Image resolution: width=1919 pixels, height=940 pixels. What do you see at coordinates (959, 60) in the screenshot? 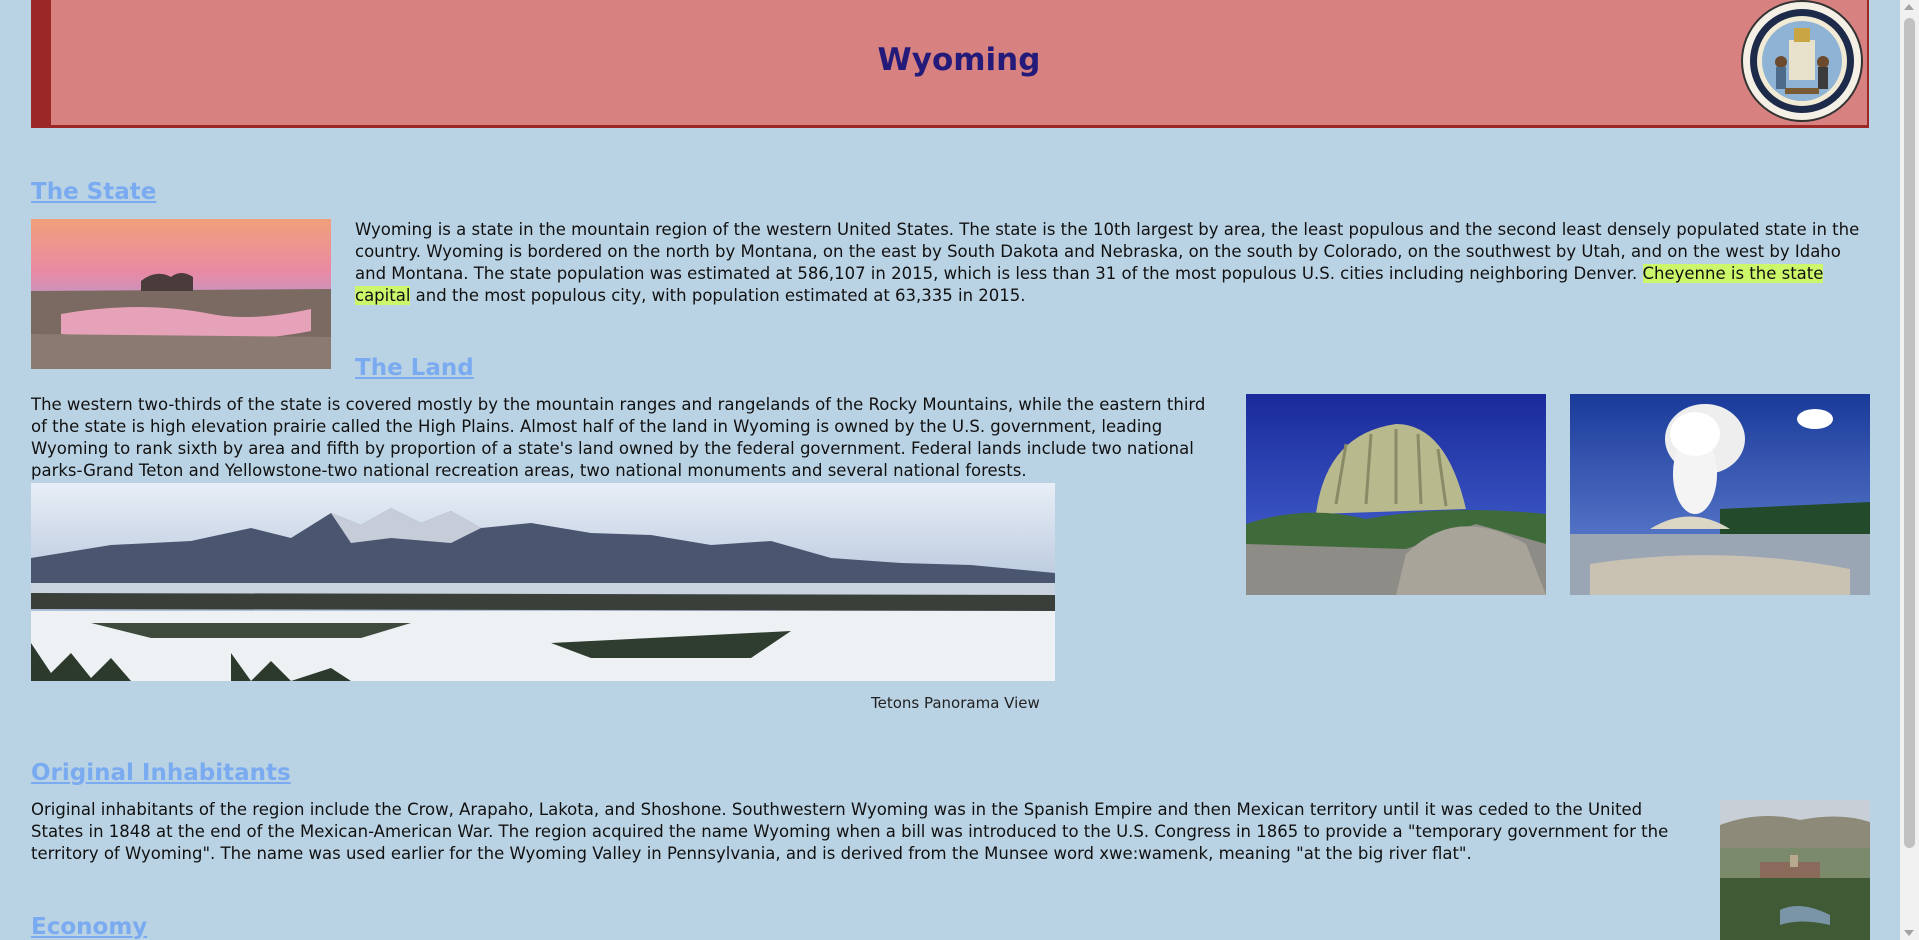
I see `page-title: Wyoming` at bounding box center [959, 60].